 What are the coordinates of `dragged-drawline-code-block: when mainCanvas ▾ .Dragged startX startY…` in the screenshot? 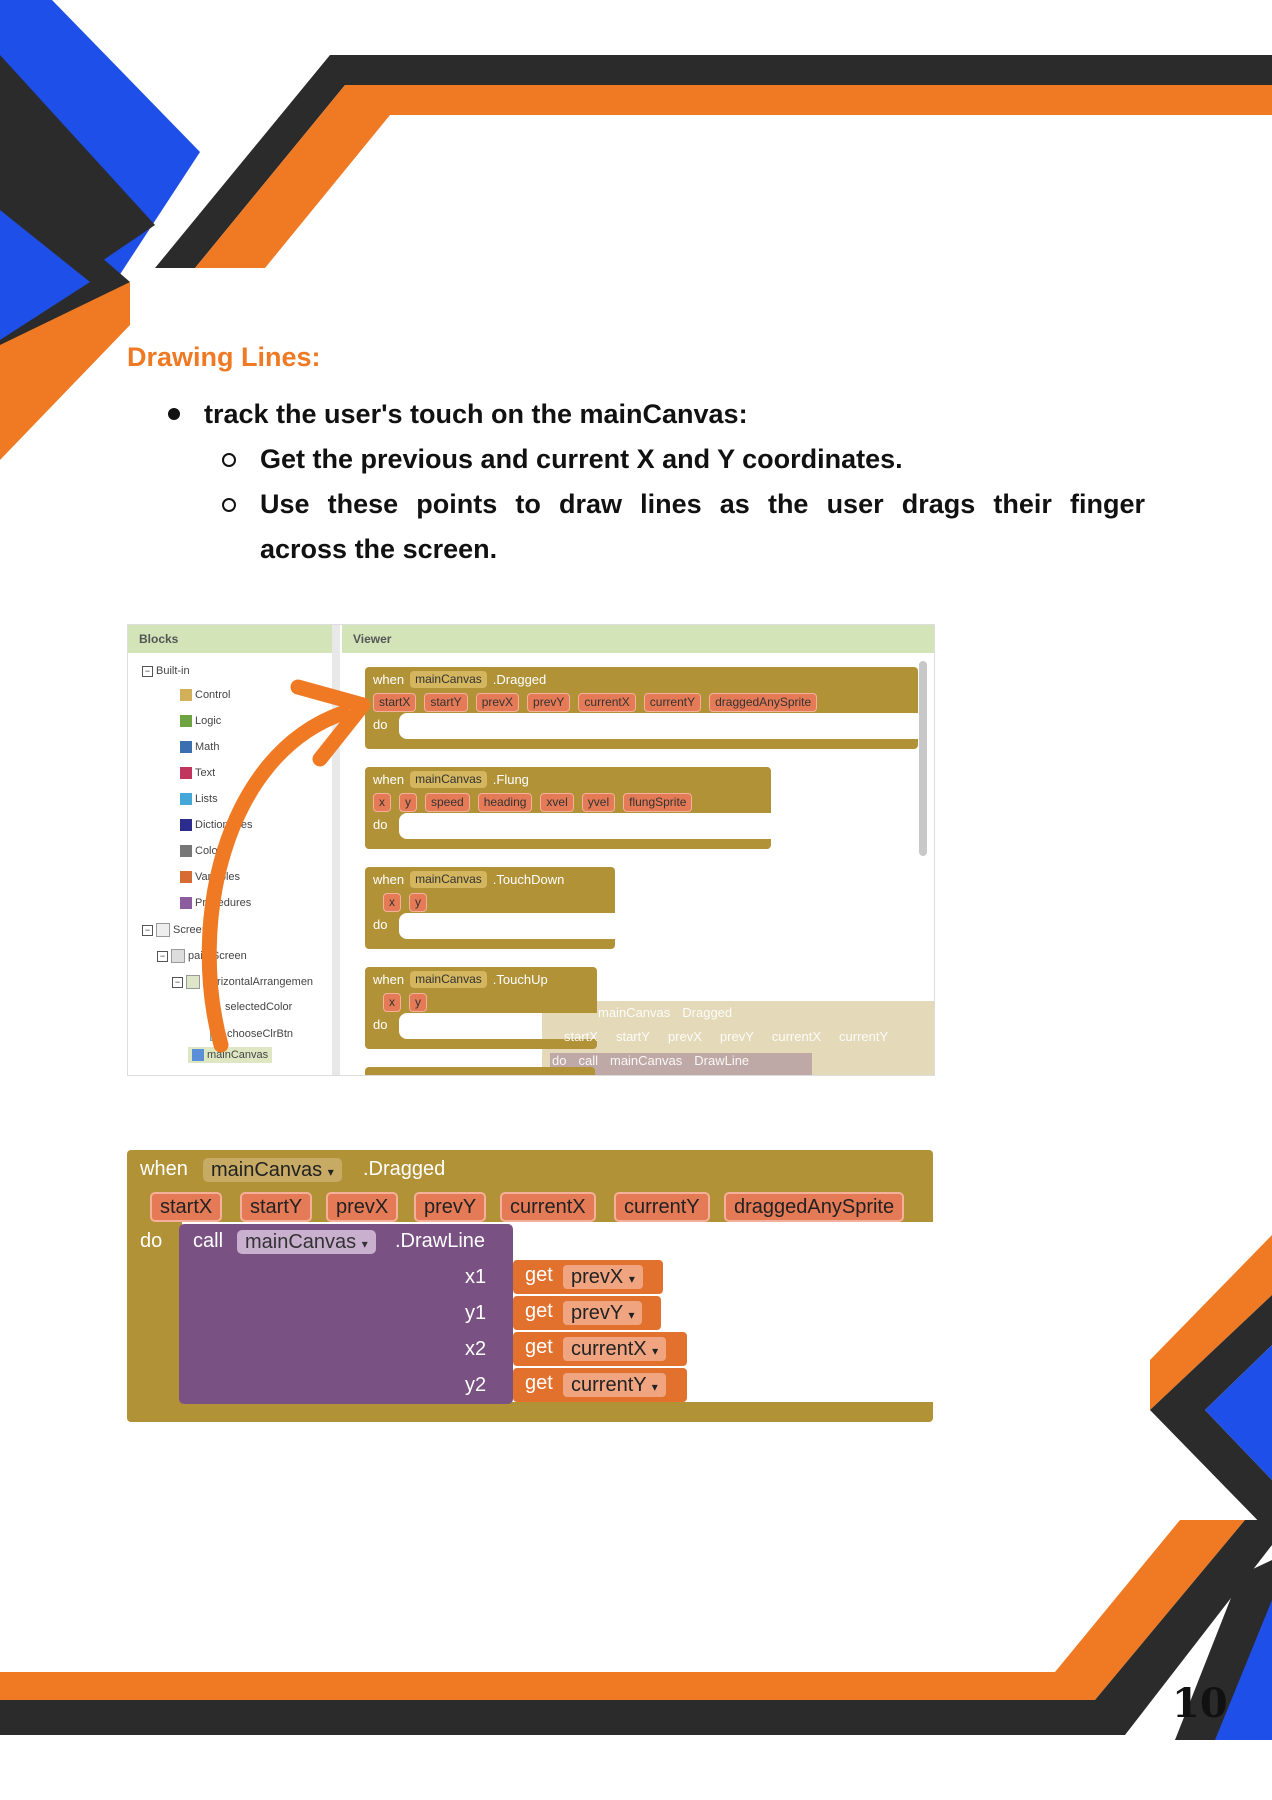 It's located at (530, 1286).